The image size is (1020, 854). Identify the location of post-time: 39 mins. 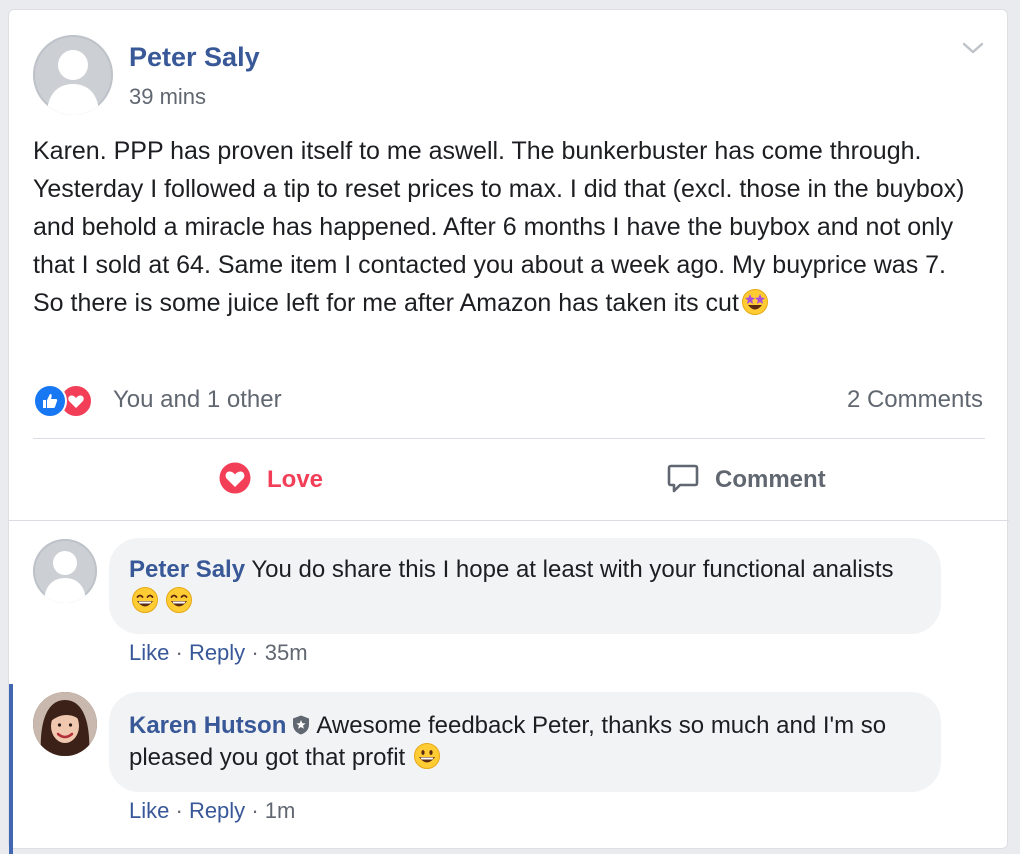
(167, 97).